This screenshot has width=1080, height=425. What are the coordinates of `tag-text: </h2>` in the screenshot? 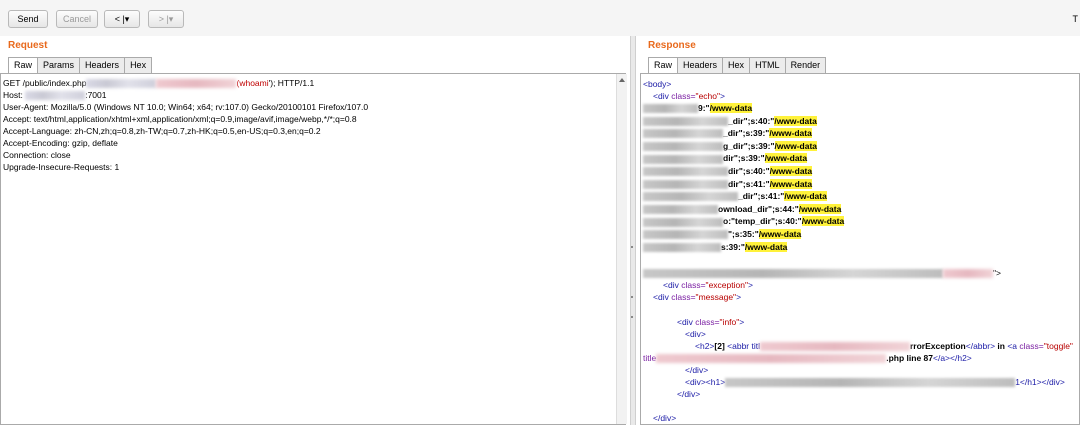 It's located at (961, 358).